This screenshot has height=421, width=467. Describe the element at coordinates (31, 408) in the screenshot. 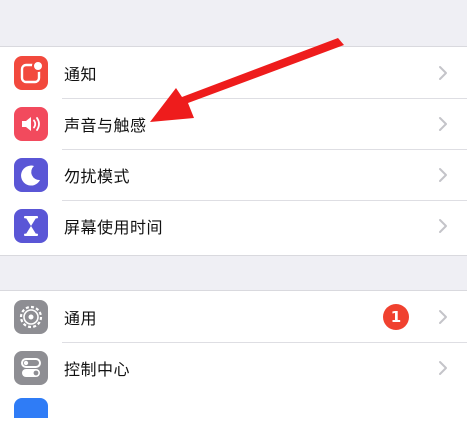

I see `display-icon` at that location.